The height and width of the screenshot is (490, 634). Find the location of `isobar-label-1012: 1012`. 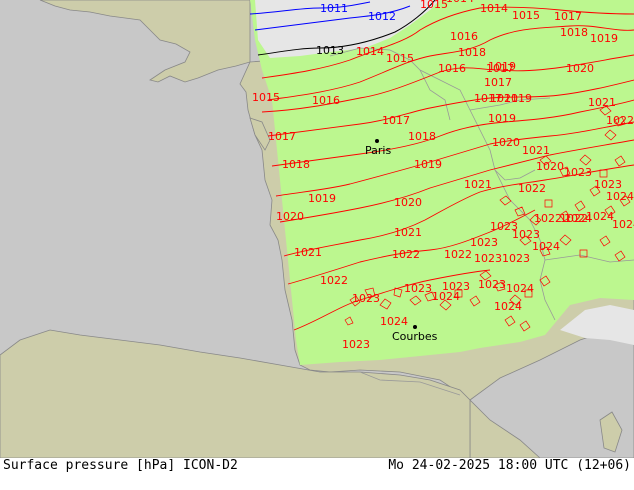

isobar-label-1012: 1012 is located at coordinates (382, 16).